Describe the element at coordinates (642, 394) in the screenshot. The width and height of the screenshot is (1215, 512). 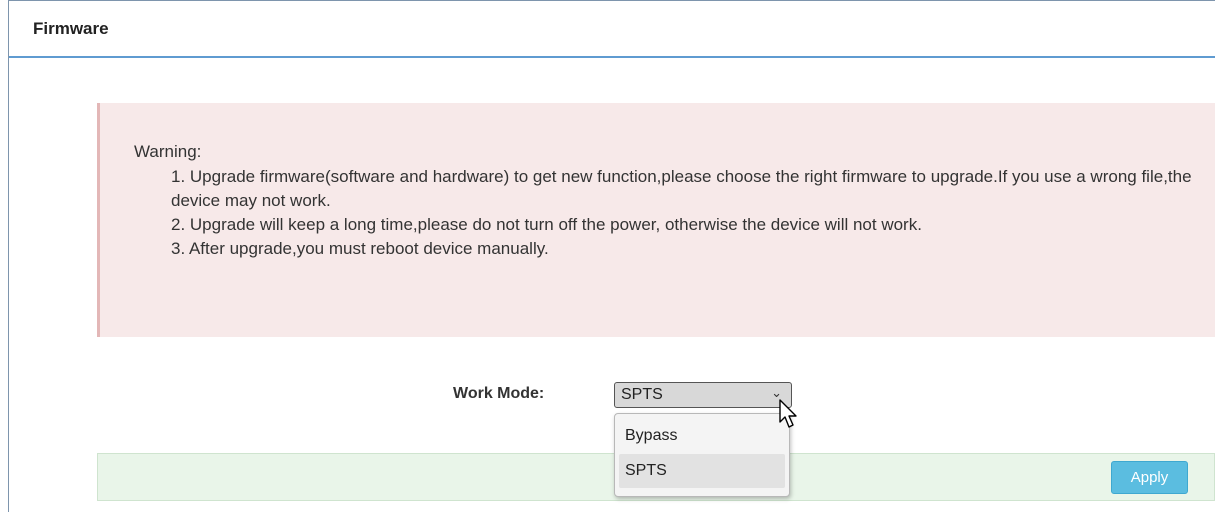
I see `work-mode-selected-value: SPTS` at that location.